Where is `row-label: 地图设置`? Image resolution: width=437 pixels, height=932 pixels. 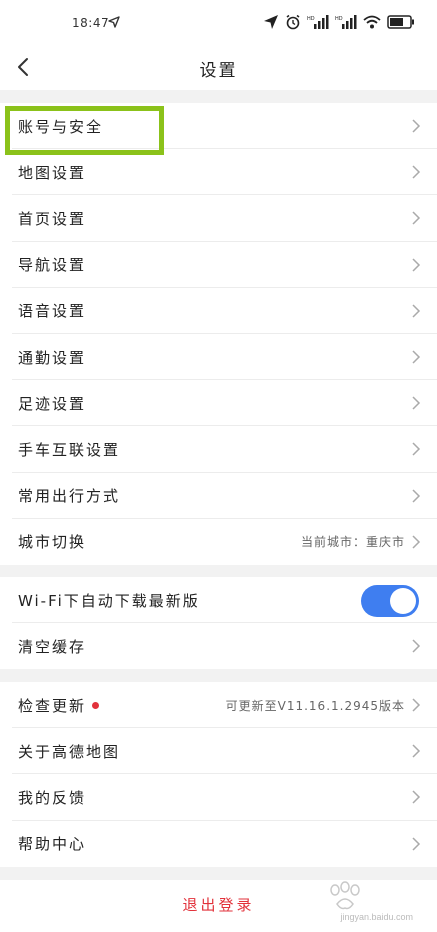
row-label: 地图设置 is located at coordinates (52, 172).